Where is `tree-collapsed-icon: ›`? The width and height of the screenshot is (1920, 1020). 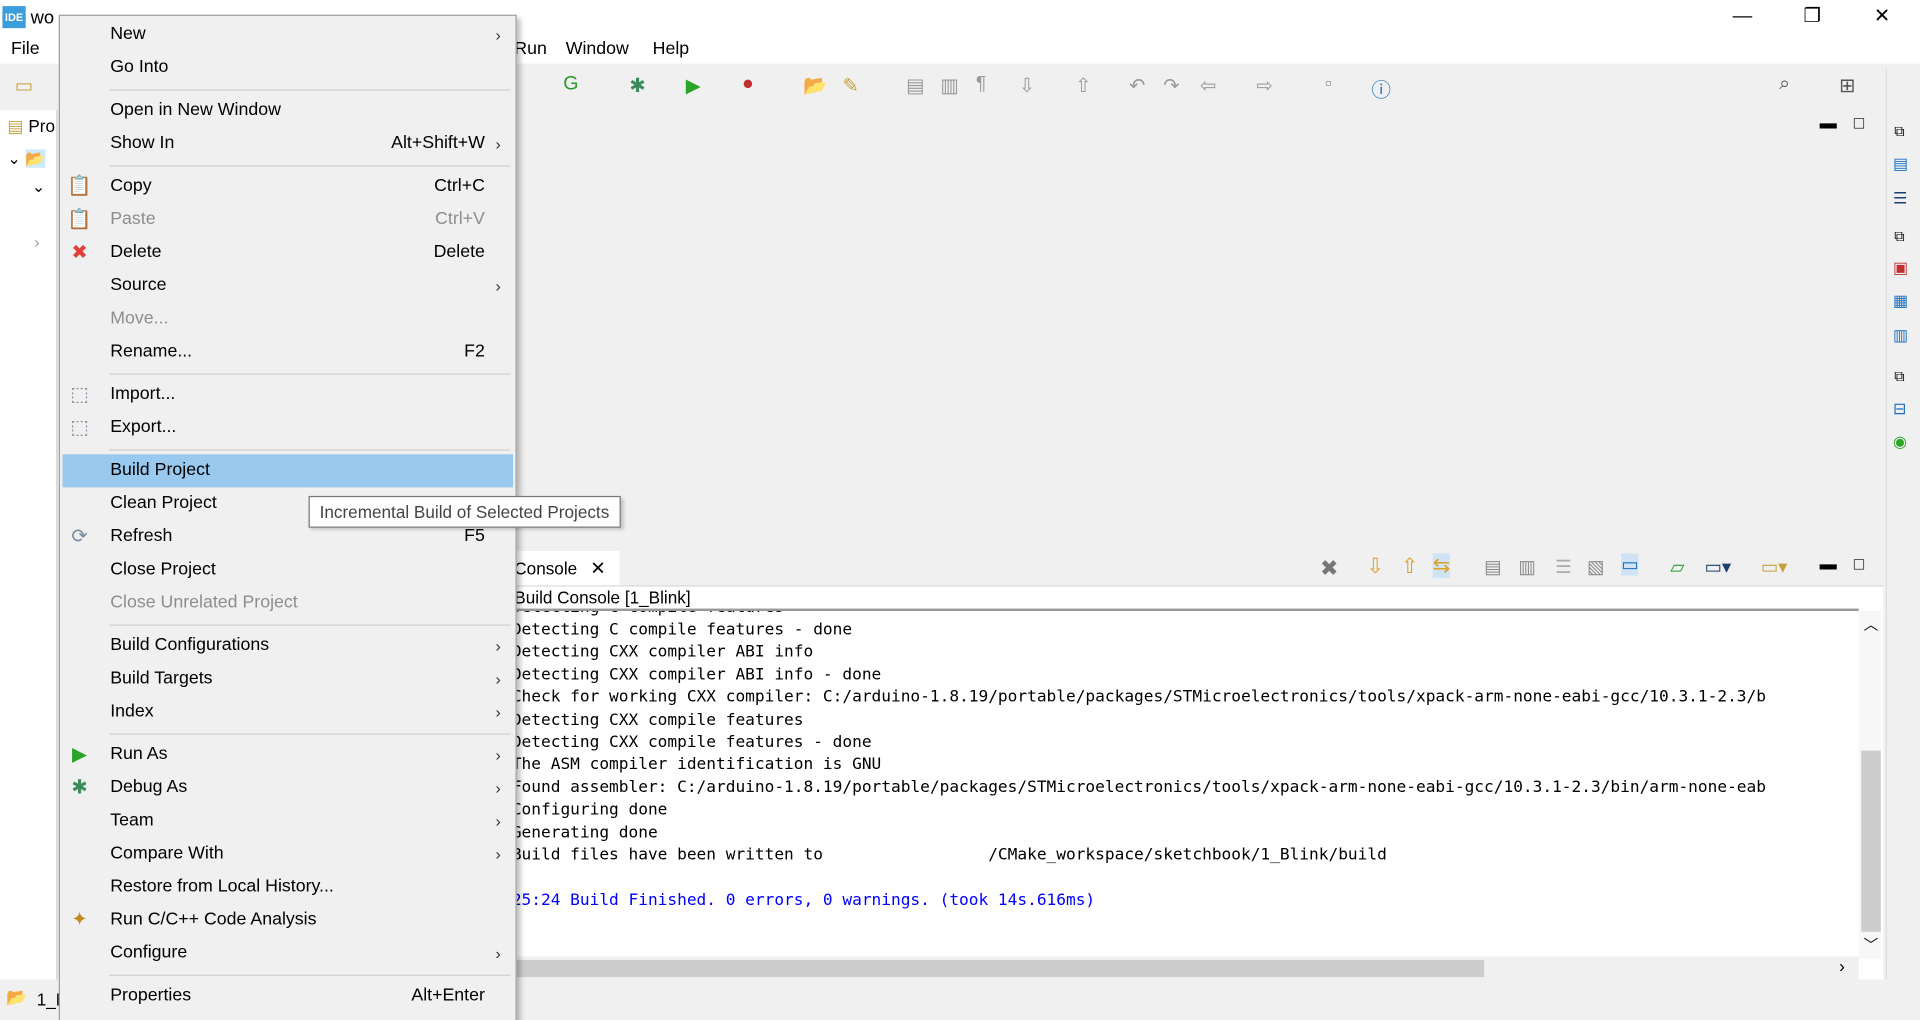 tree-collapsed-icon: › is located at coordinates (36, 242).